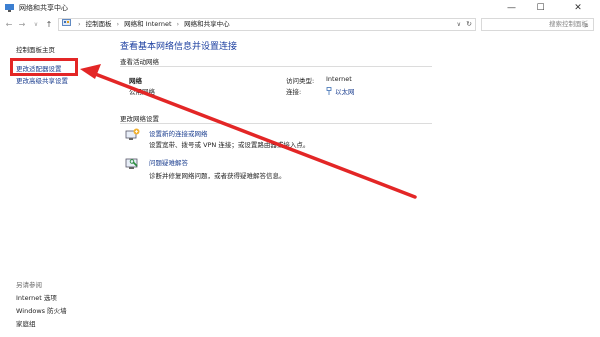  What do you see at coordinates (267, 24) in the screenshot?
I see `address-bar: › 控制面板 › 网络和 Internet › 网络和共享中心 ∨ ↻` at bounding box center [267, 24].